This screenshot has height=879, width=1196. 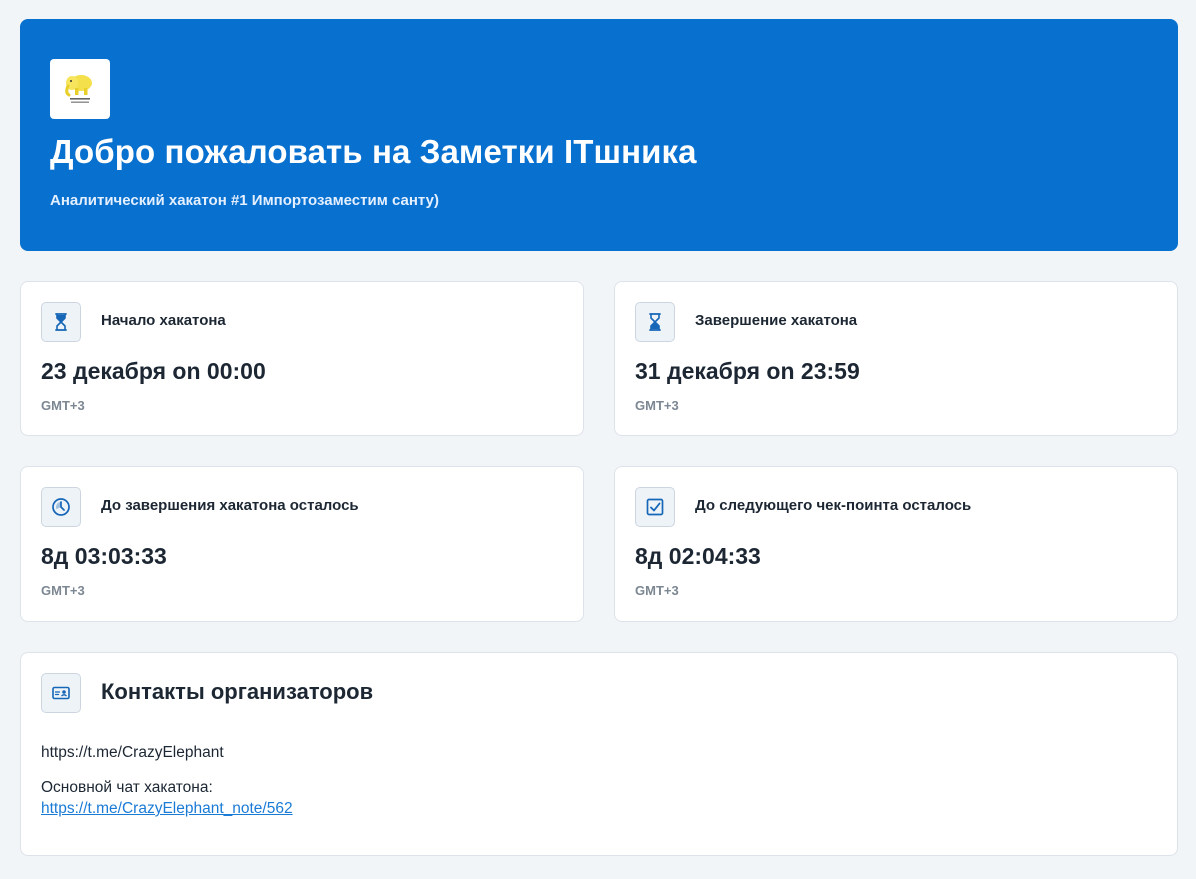 I want to click on start-value: 23 декабря on 00:00, so click(x=153, y=371).